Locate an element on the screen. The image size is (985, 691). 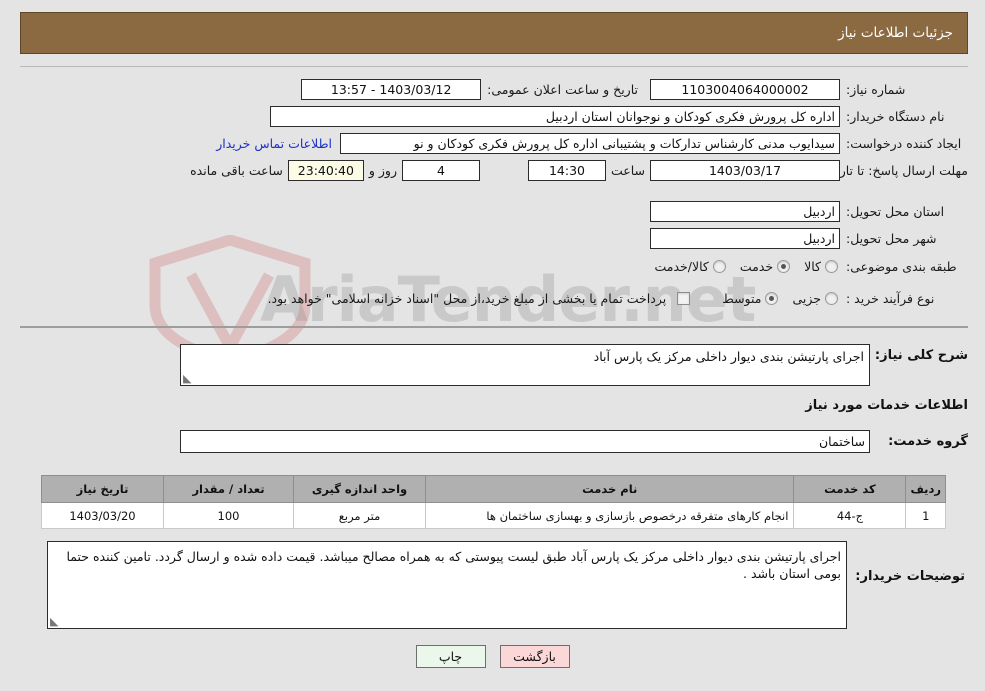
process-radio-group: جزیی متوسط is located at coordinates (773, 298).